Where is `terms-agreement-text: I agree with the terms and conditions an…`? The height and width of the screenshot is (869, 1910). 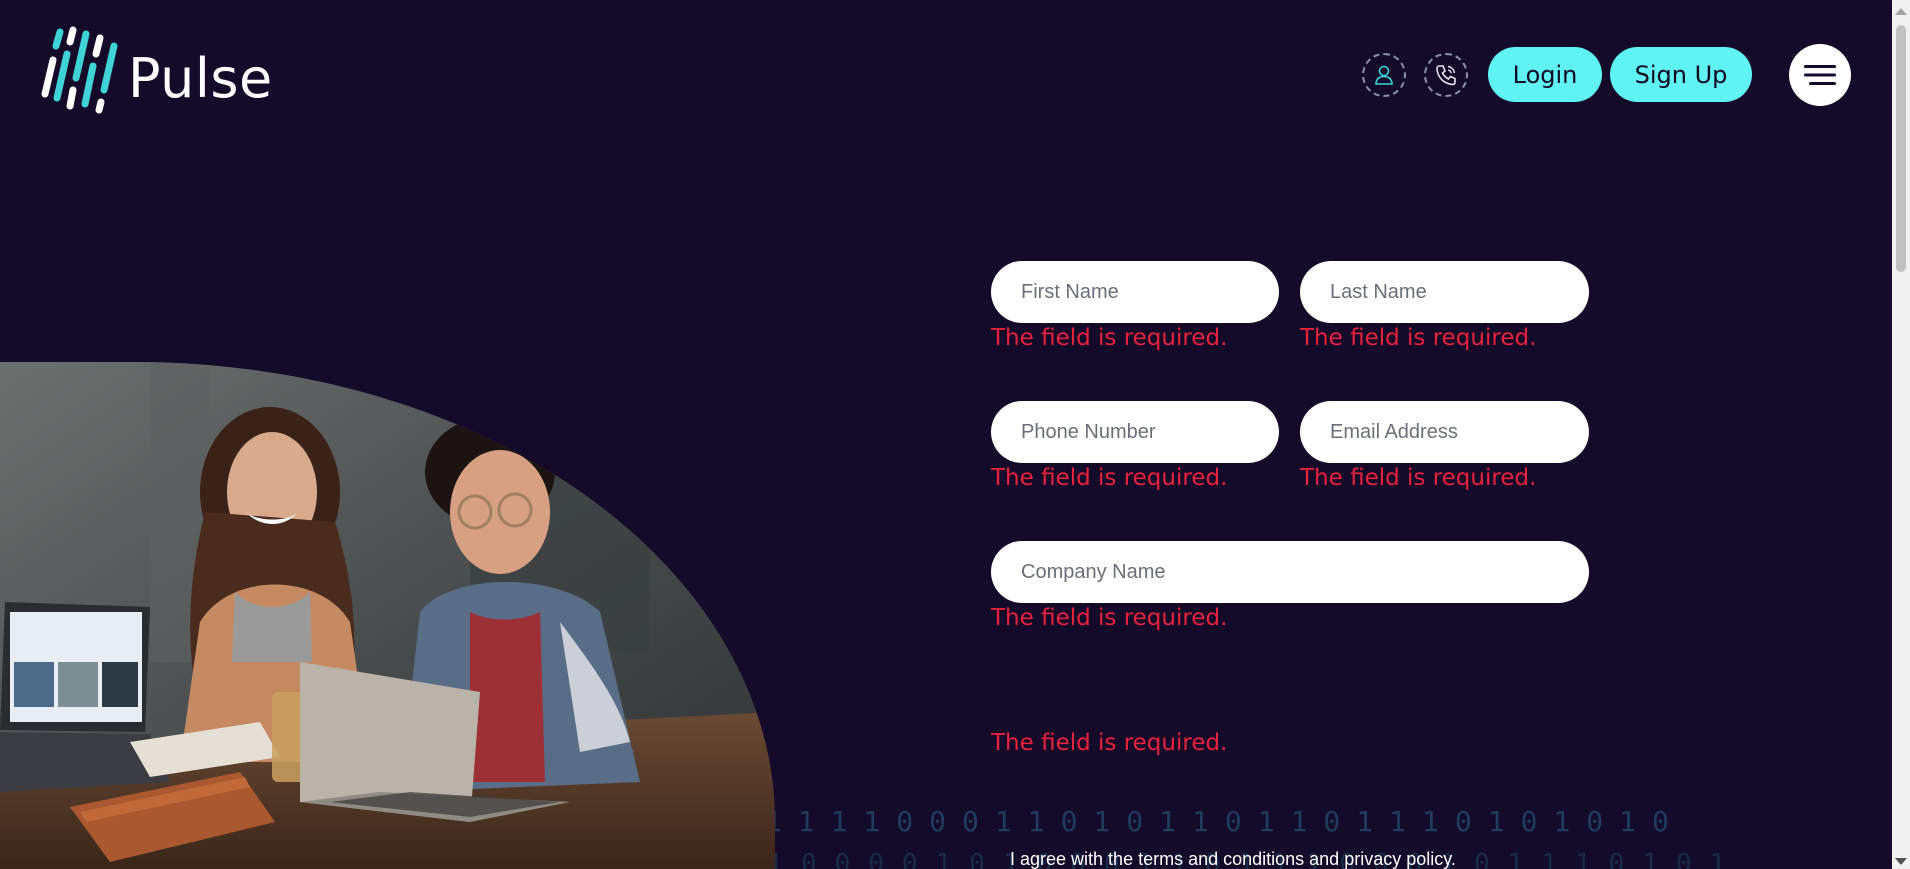 terms-agreement-text: I agree with the terms and conditions an… is located at coordinates (1233, 859).